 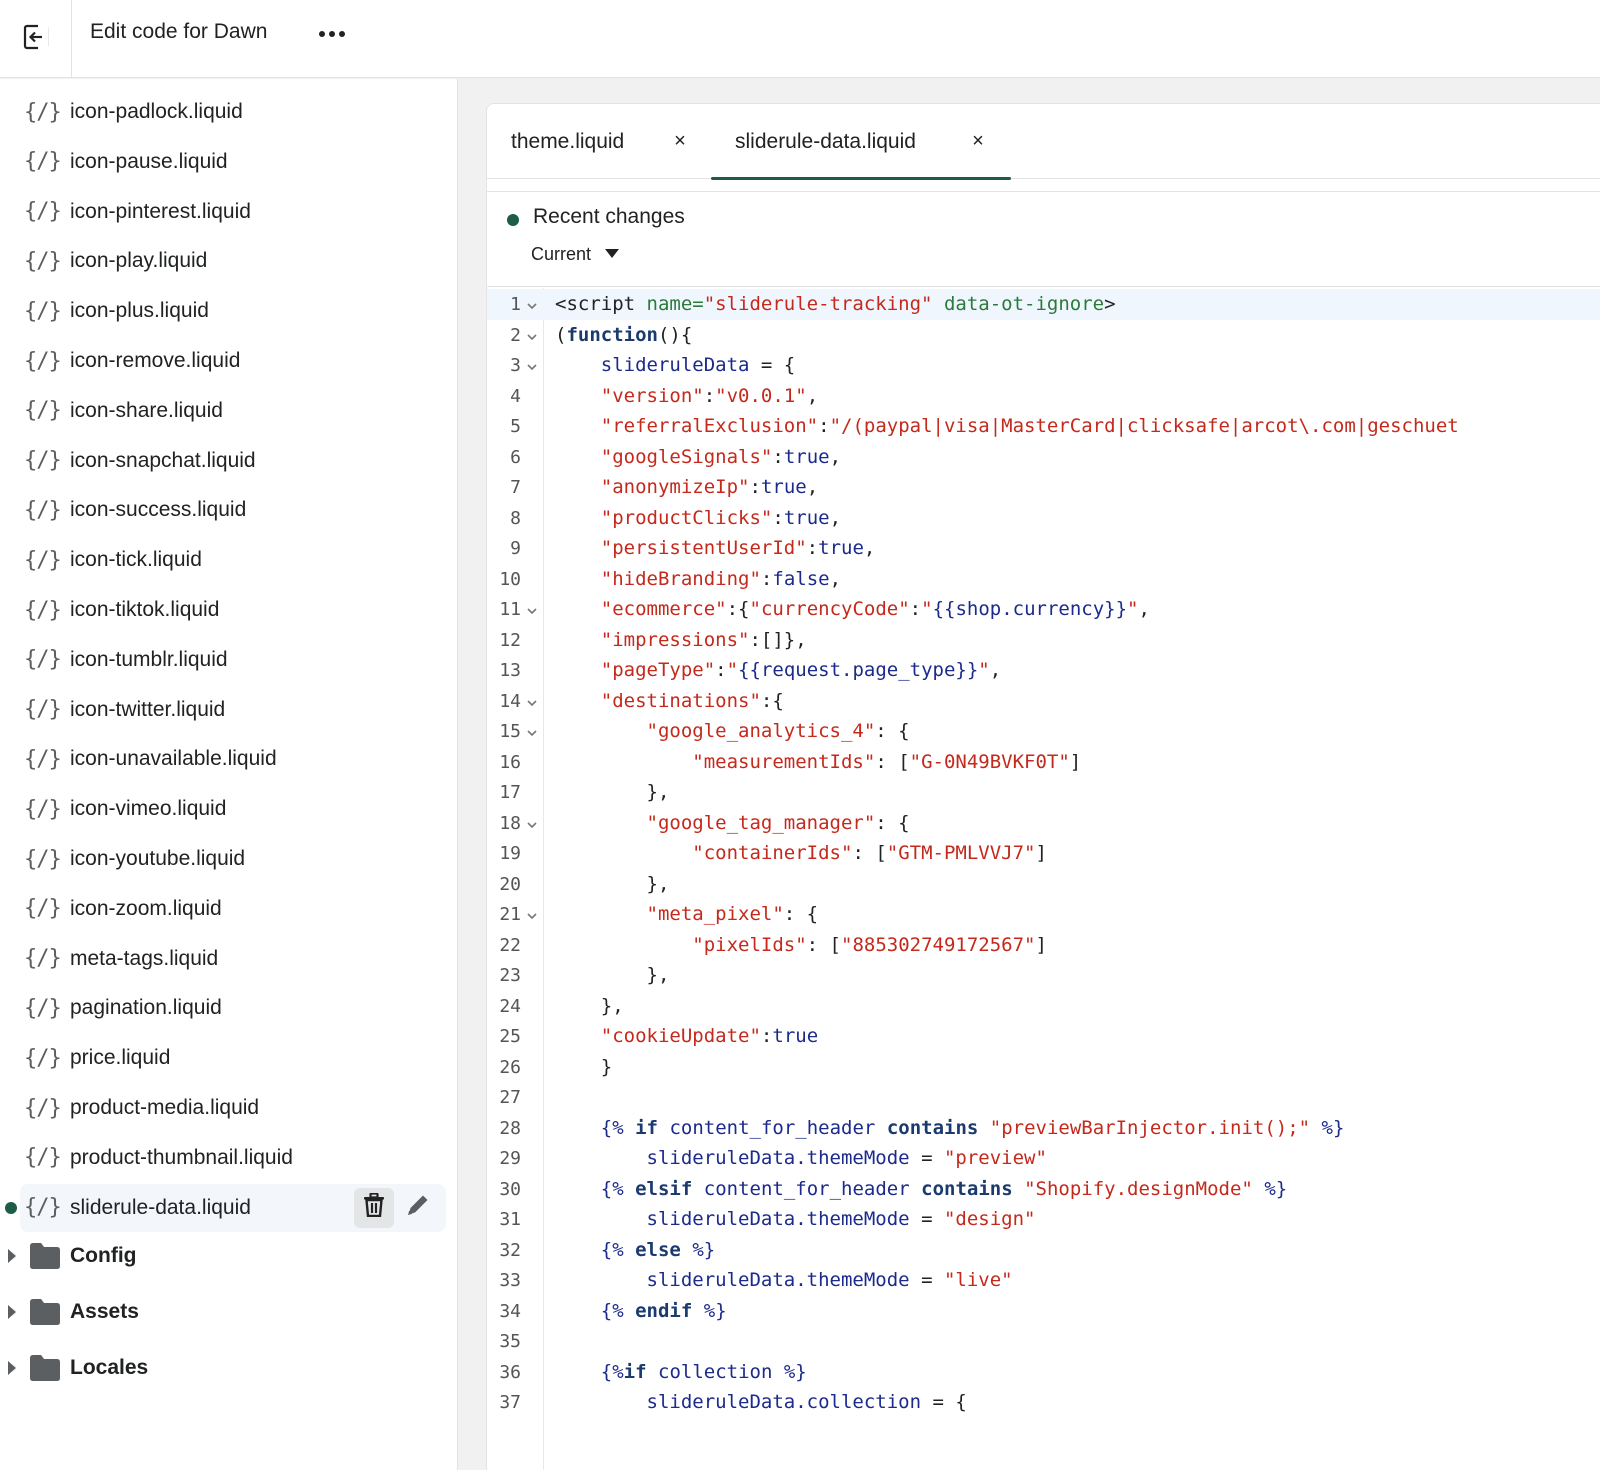 What do you see at coordinates (223, 1312) in the screenshot?
I see `folder-assets: Assets` at bounding box center [223, 1312].